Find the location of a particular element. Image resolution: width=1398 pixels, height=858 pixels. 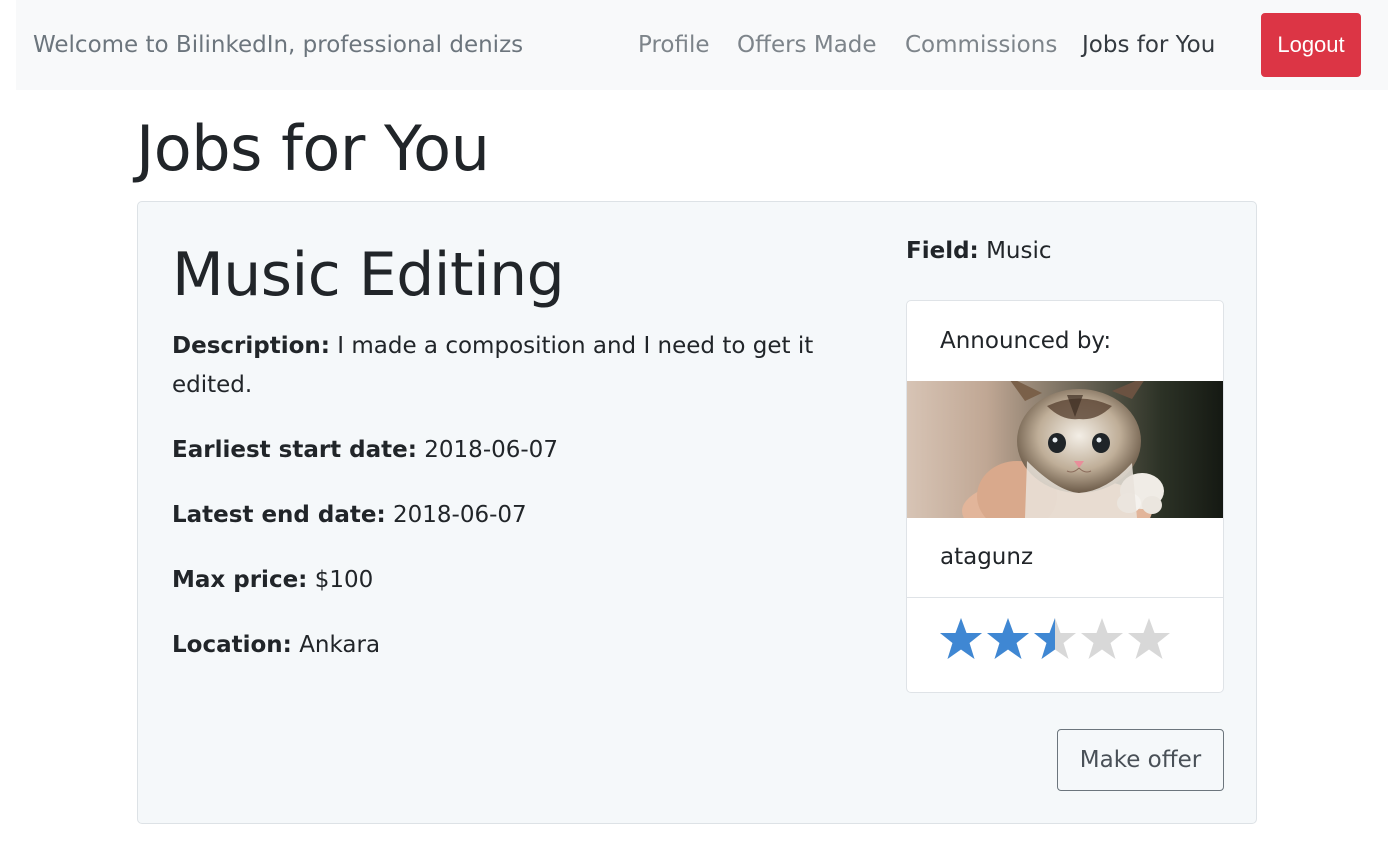

end-date-value: 2018-06-07 is located at coordinates (460, 515).